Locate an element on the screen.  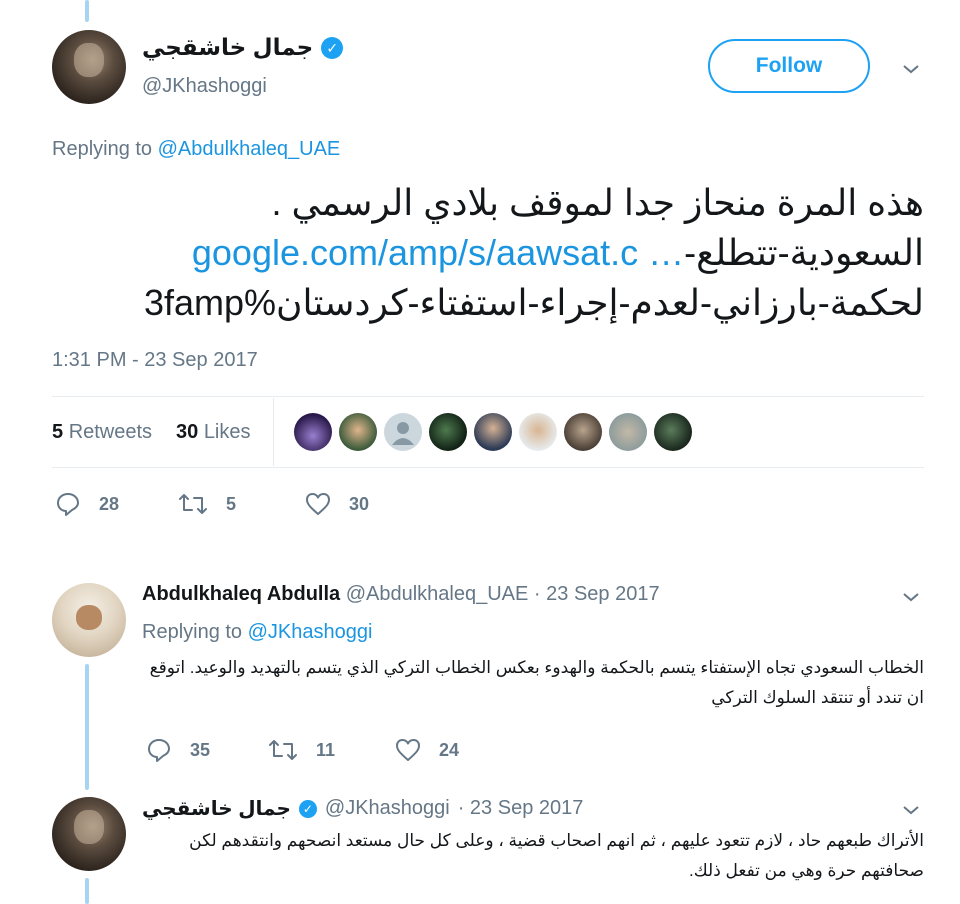
retweet-action: 5 is located at coordinates (207, 504).